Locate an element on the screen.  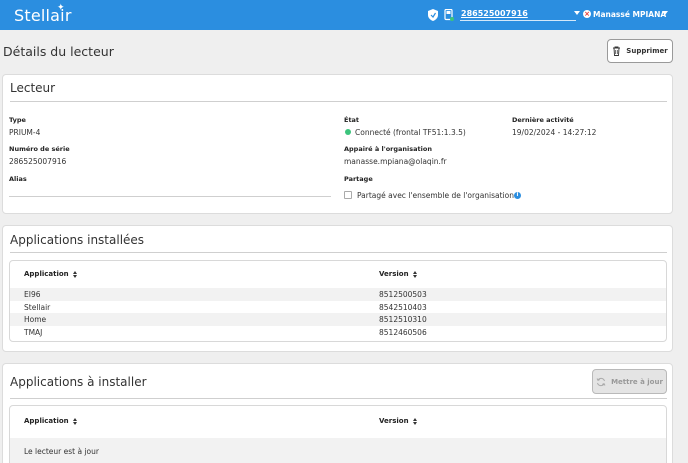
cell-version: 8512460506 is located at coordinates (403, 332).